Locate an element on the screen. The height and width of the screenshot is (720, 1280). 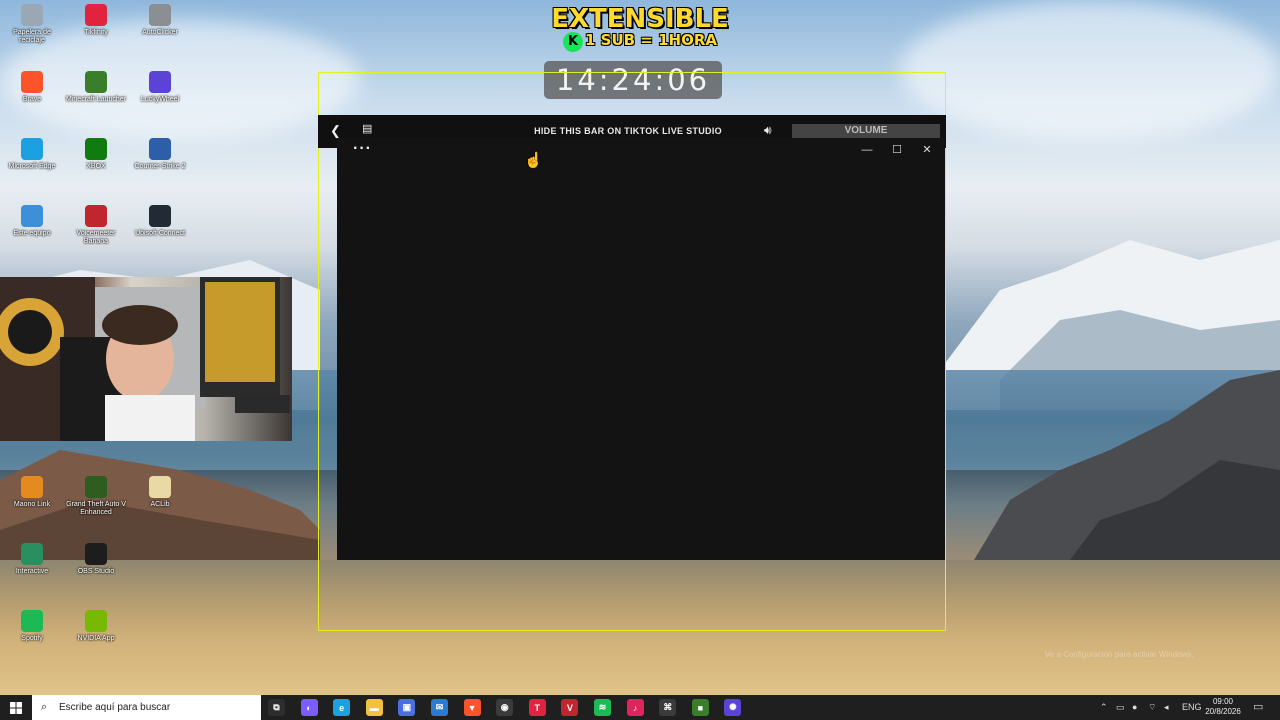
copilot-icon: ◐ is located at coordinates (309, 707).